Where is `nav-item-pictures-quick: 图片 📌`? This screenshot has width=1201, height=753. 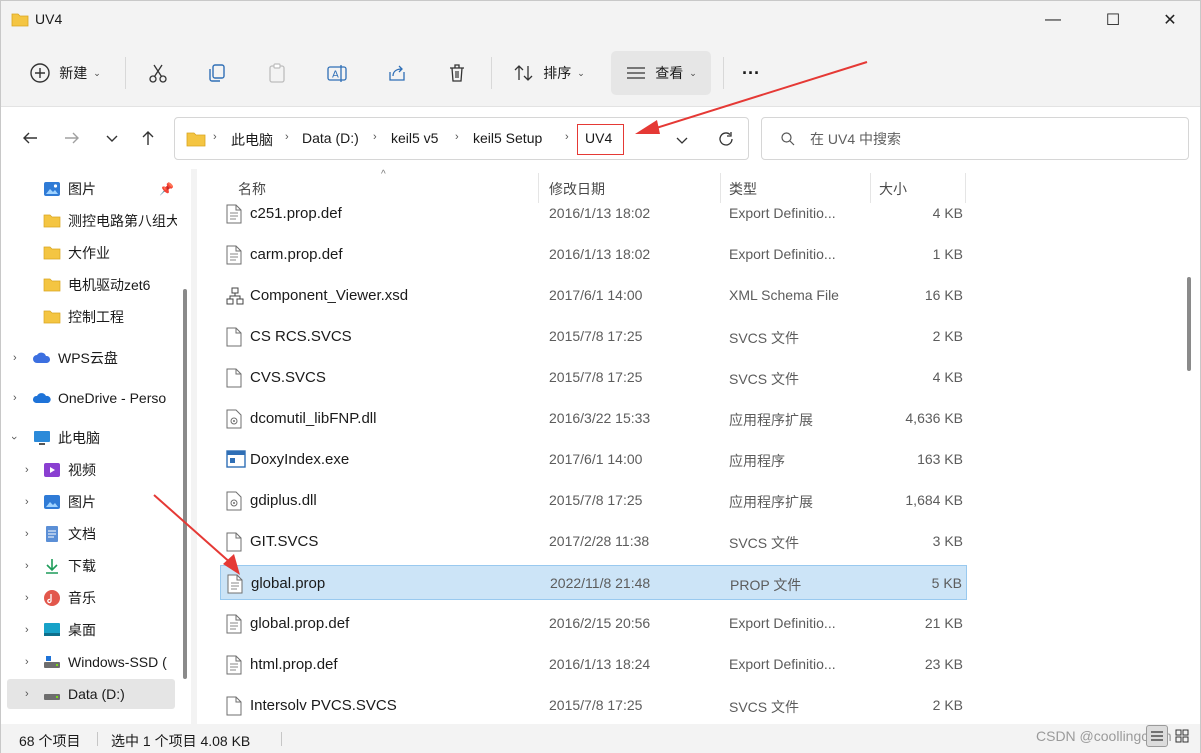 nav-item-pictures-quick: 图片 📌 is located at coordinates (89, 189).